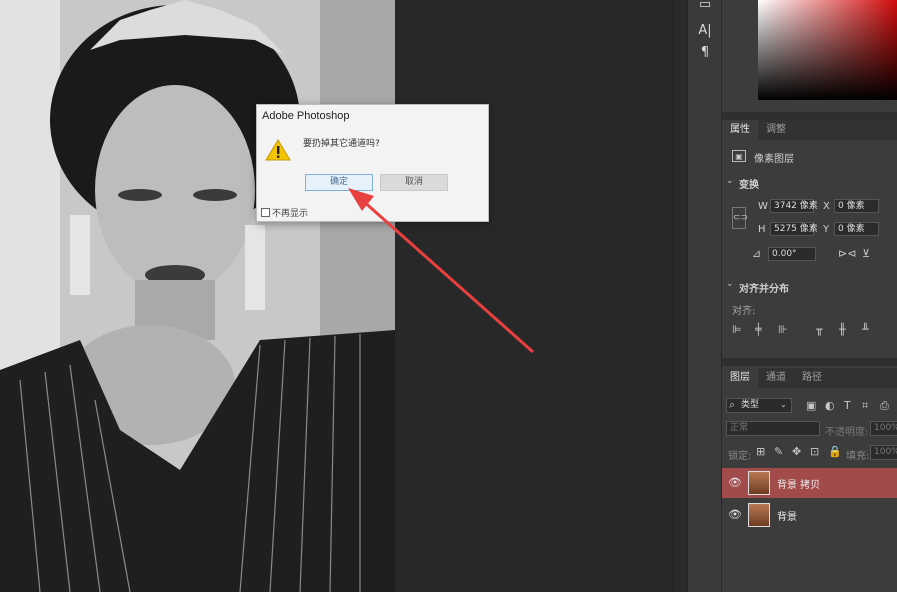 The image size is (897, 592). I want to click on dont-show-again-checkbox: 不再显示, so click(284, 212).